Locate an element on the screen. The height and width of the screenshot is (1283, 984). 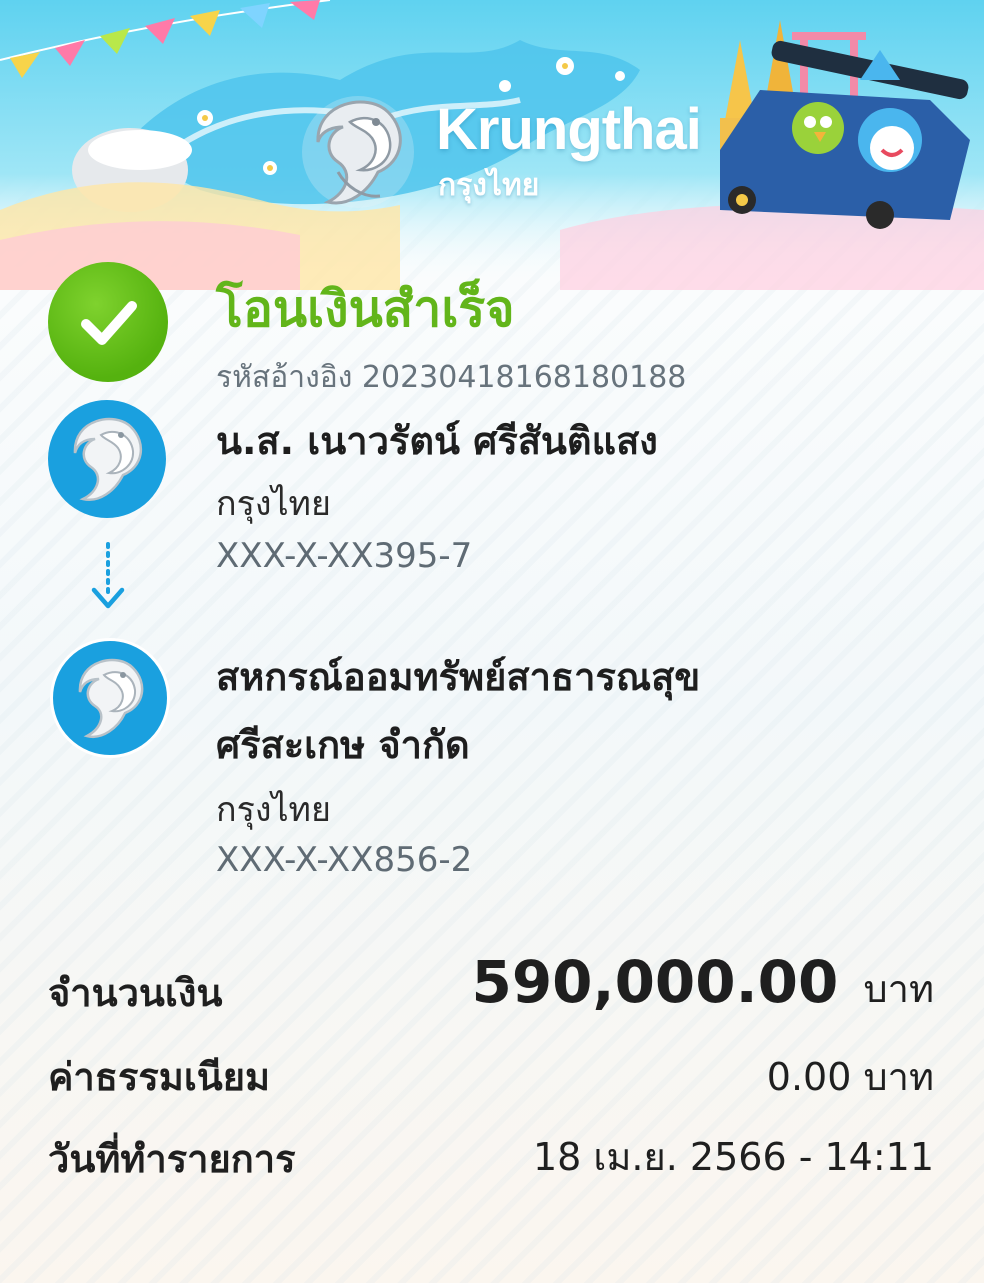
receiver-account-number: XXX-X-XX856-2 is located at coordinates (344, 860).